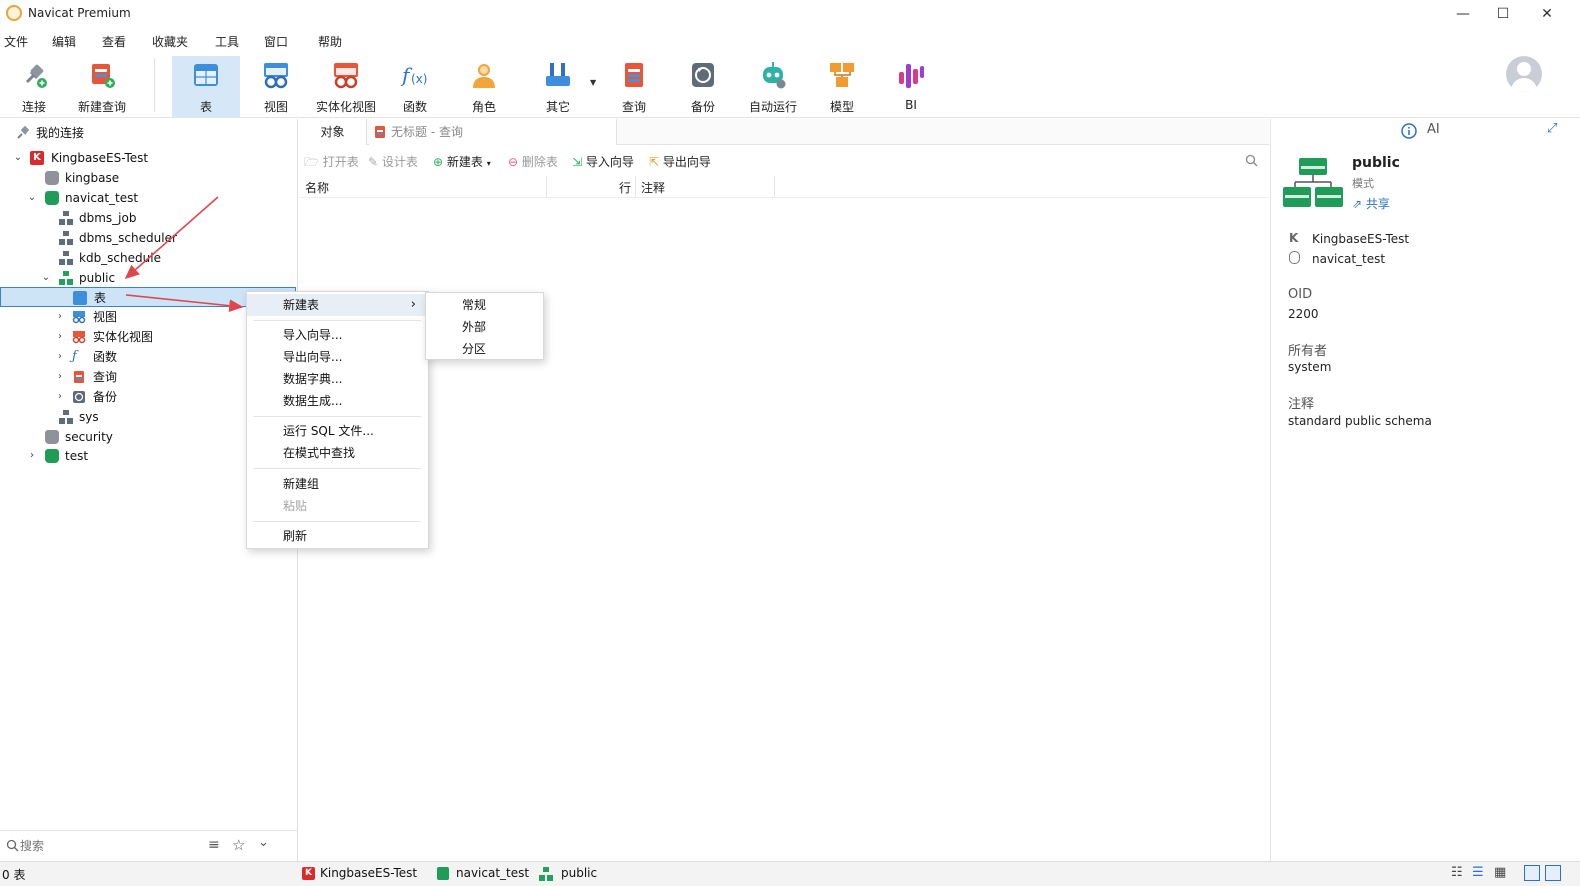 The image size is (1580, 886). Describe the element at coordinates (263, 842) in the screenshot. I see `collapse-icon: ⌄` at that location.